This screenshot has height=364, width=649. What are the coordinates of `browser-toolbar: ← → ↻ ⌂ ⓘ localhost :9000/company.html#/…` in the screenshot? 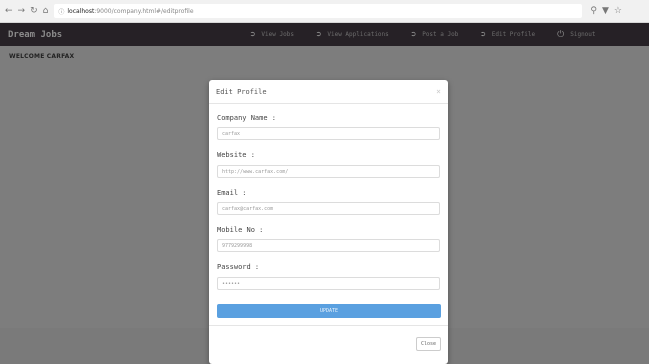 It's located at (324, 11).